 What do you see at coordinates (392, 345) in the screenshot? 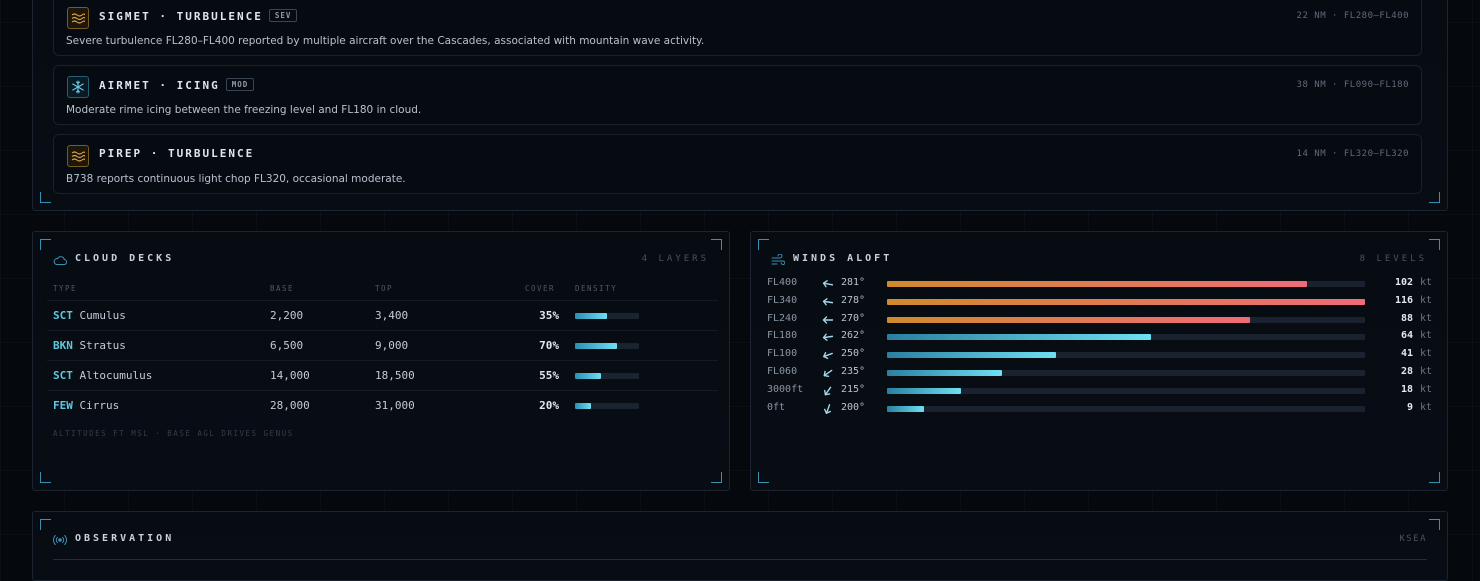
I see `top-cell: 9,000` at bounding box center [392, 345].